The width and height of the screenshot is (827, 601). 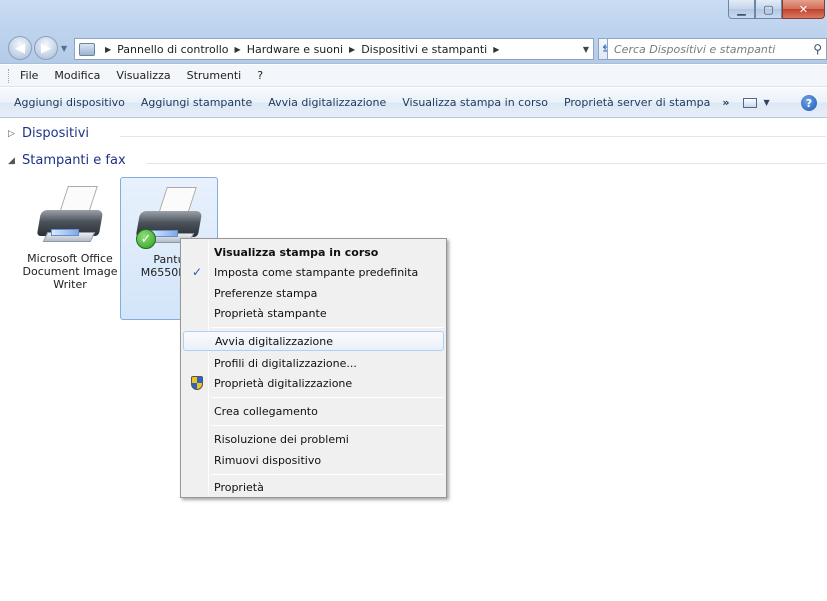 I want to click on breadcrumb-hardware-sound: Hardware e suoni, so click(x=295, y=49).